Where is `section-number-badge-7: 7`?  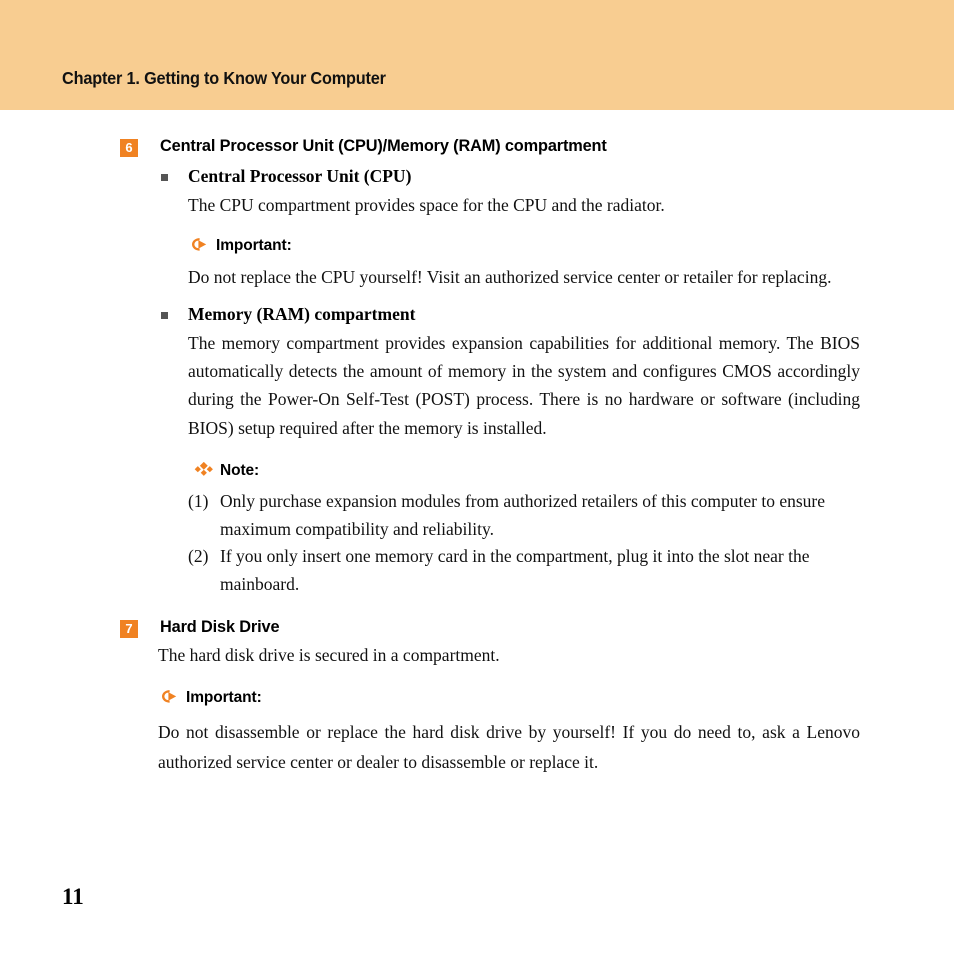
section-number-badge-7: 7 is located at coordinates (129, 628).